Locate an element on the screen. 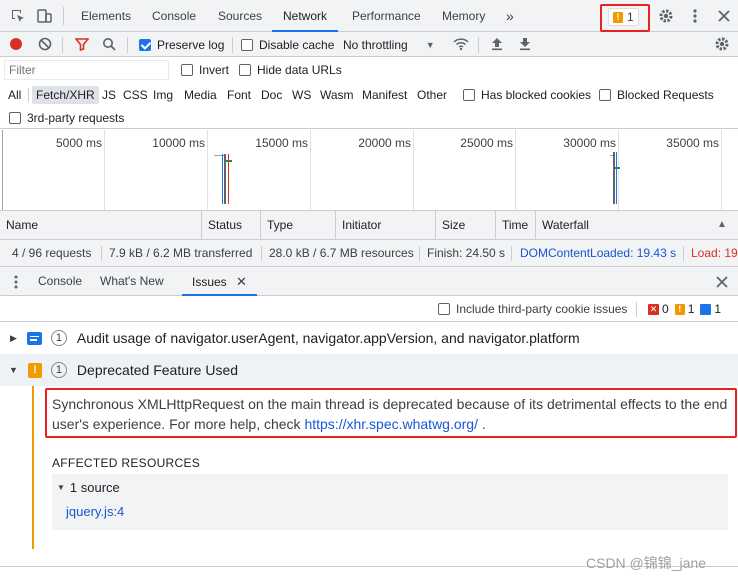 This screenshot has height=580, width=738. record-icon is located at coordinates (16, 44).